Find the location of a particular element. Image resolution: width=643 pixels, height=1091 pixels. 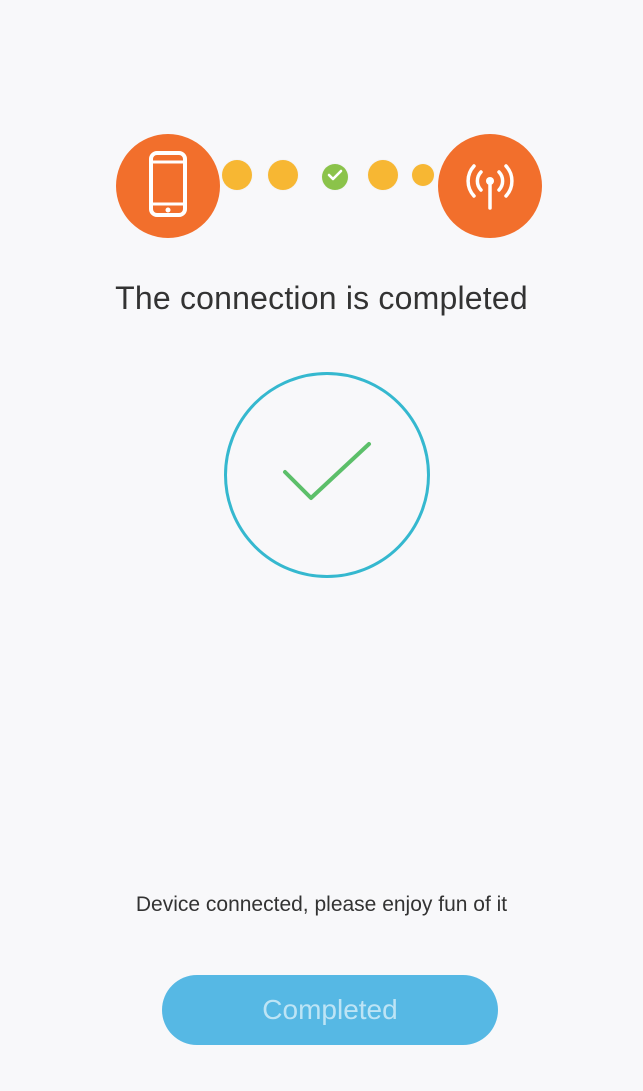

check-icon is located at coordinates (335, 177).